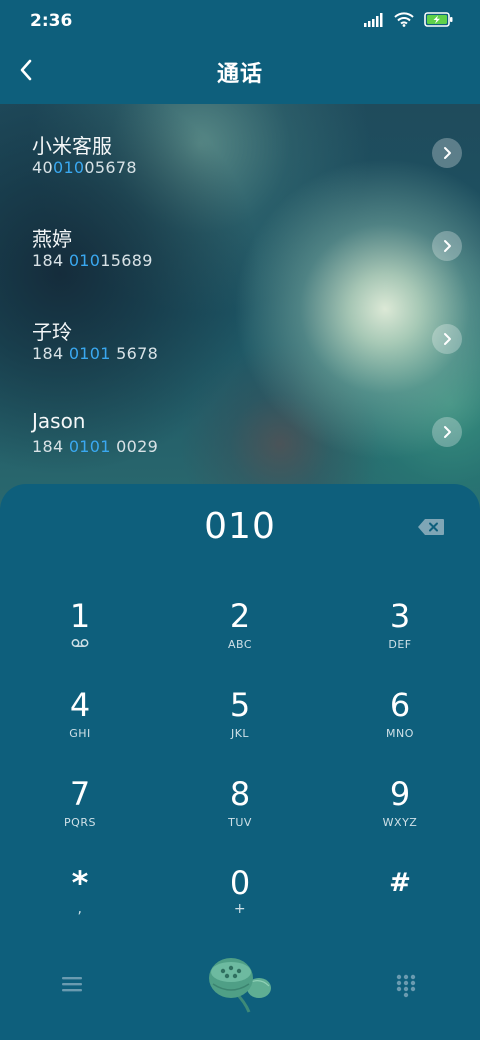  I want to click on menu-icon, so click(72, 984).